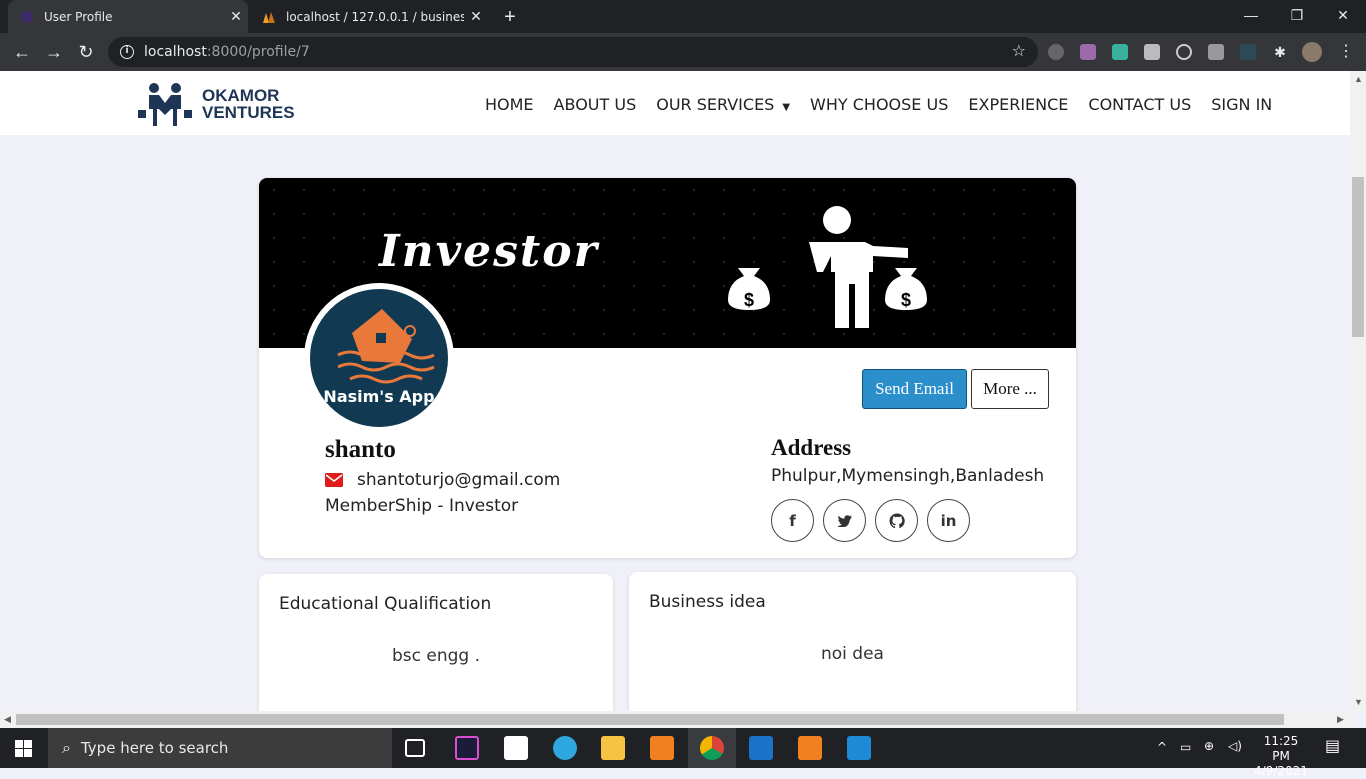 Image resolution: width=1366 pixels, height=779 pixels. What do you see at coordinates (712, 748) in the screenshot?
I see `chrome-browser-icon` at bounding box center [712, 748].